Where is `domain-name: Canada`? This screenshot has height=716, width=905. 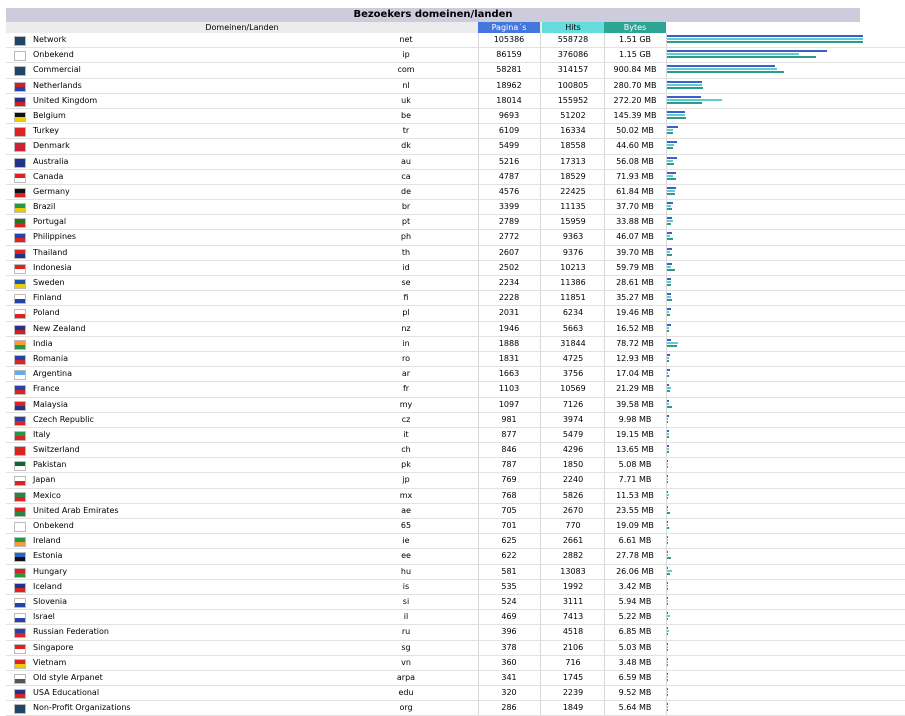
domain-name: Canada is located at coordinates (48, 176).